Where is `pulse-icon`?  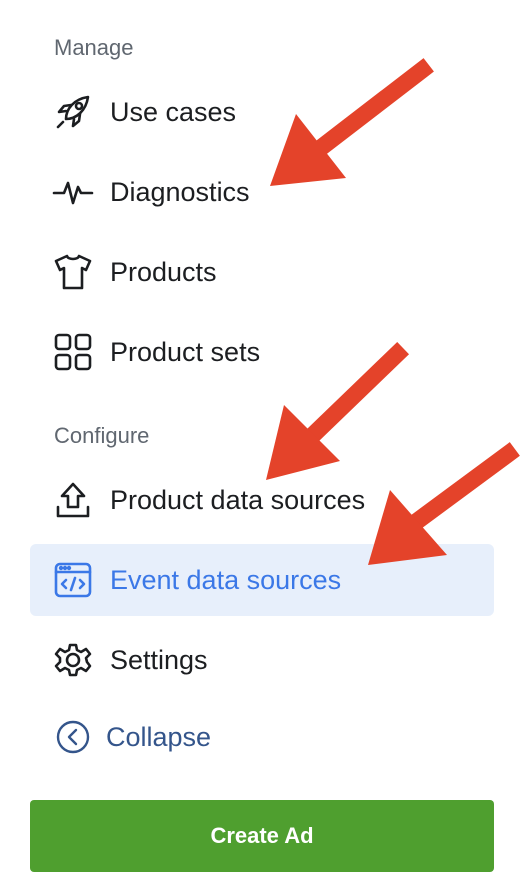
pulse-icon is located at coordinates (73, 192).